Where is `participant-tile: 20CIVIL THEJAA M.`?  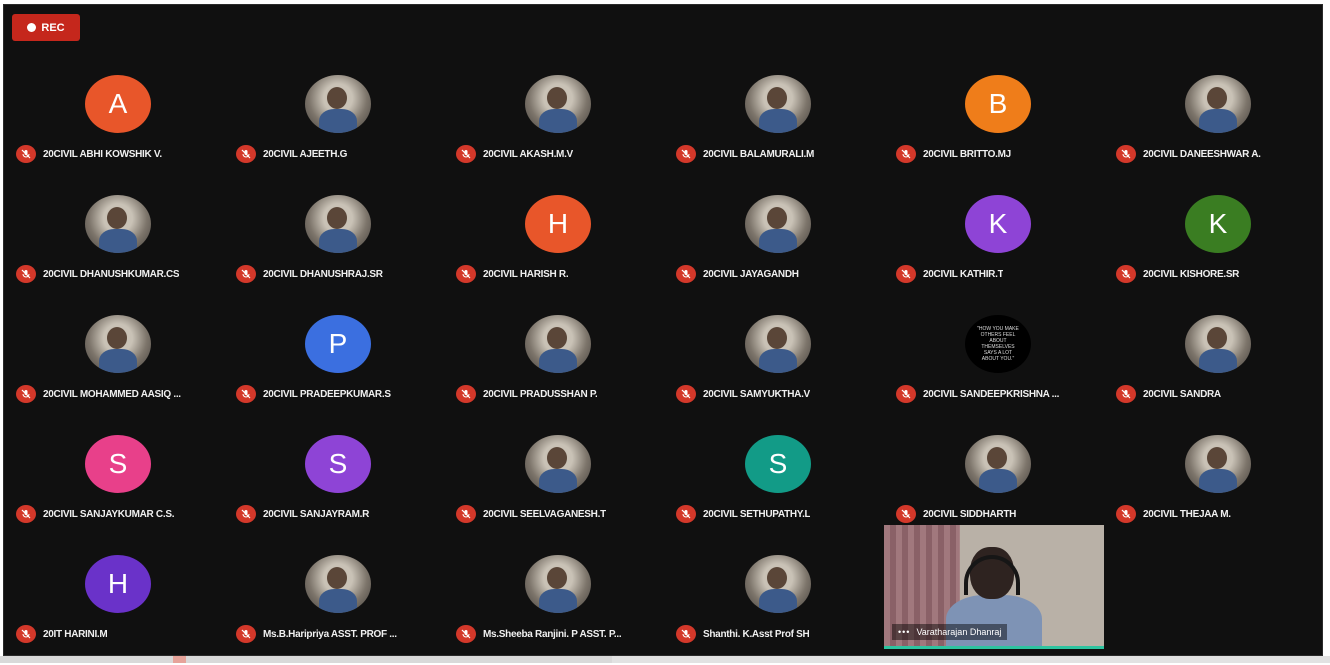
participant-tile: 20CIVIL THEJAA M. is located at coordinates (1218, 485).